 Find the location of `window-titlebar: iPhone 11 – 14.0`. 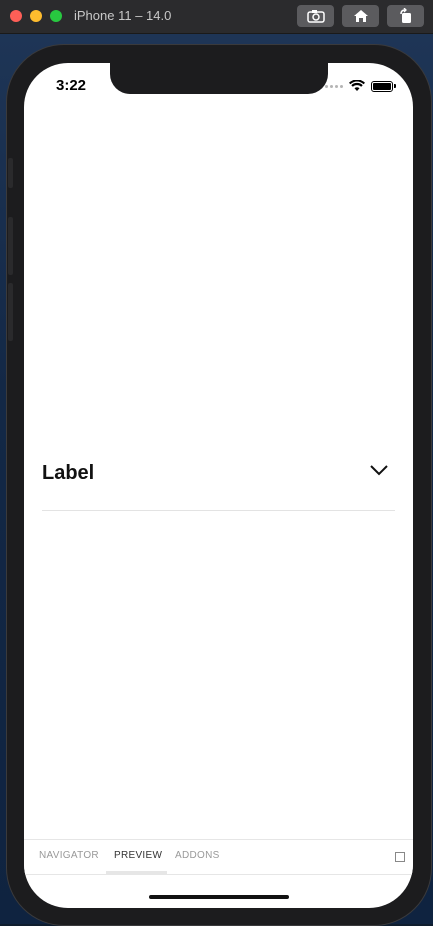

window-titlebar: iPhone 11 – 14.0 is located at coordinates (216, 17).